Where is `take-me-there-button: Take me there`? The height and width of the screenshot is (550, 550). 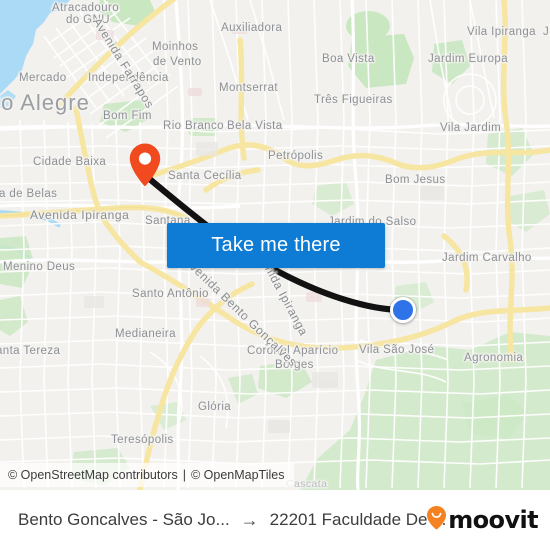
take-me-there-button: Take me there is located at coordinates (276, 245).